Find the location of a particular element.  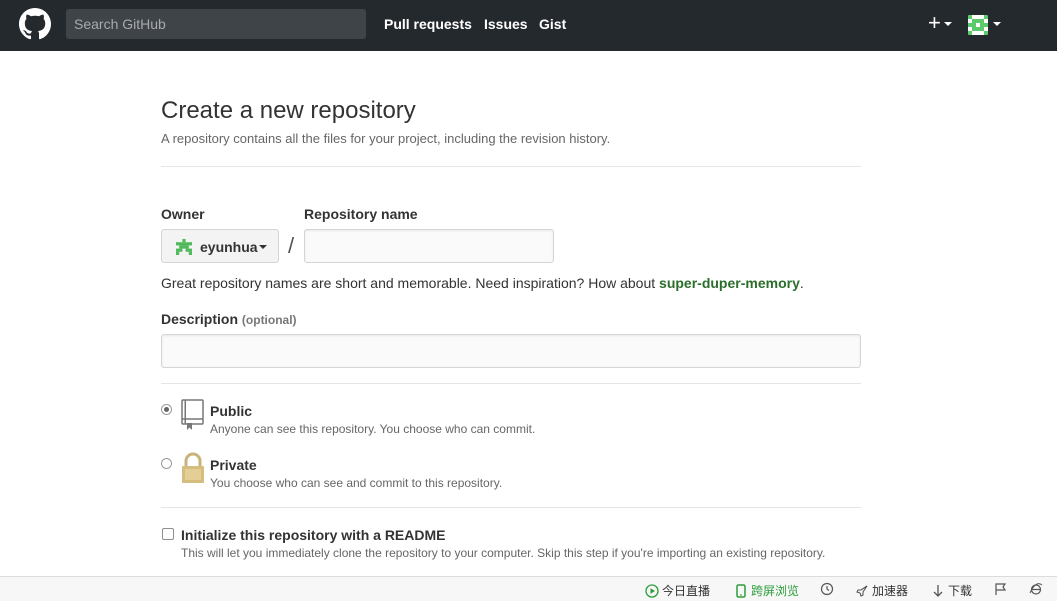

play-circle-icon is located at coordinates (652, 590).